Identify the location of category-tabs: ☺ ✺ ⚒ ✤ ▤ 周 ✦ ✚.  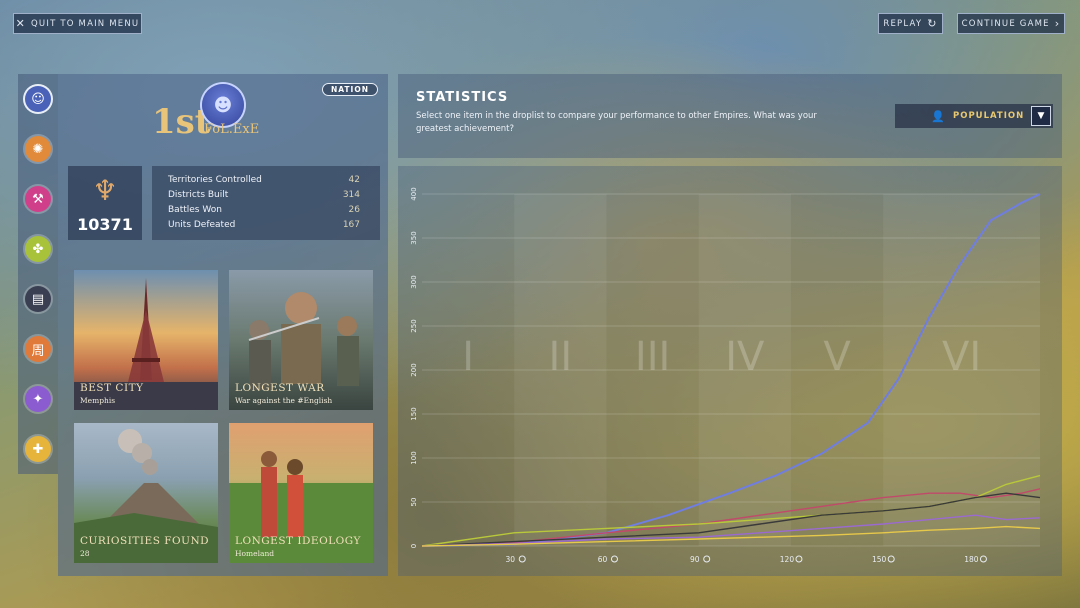
(38, 274).